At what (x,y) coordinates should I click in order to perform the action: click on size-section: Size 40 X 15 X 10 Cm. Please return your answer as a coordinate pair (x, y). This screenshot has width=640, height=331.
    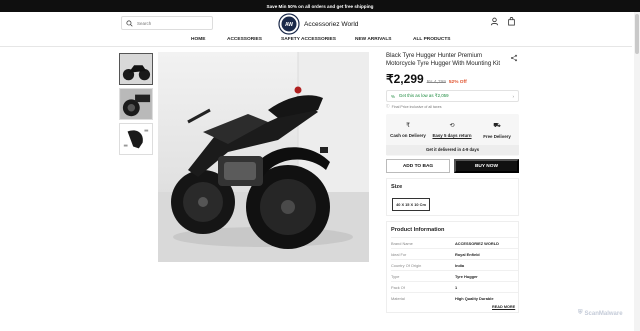
    Looking at the image, I should click on (452, 197).